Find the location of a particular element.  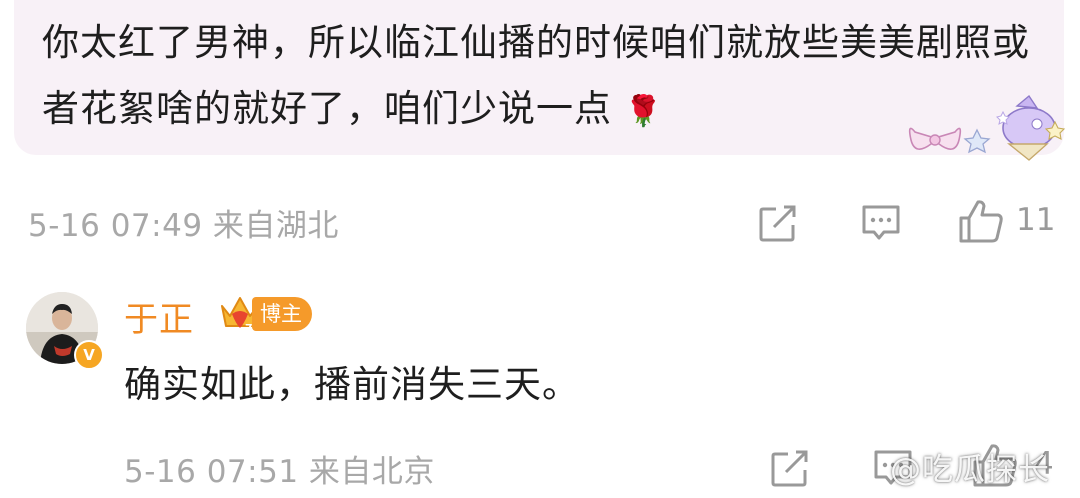

parent-share-button is located at coordinates (779, 223).